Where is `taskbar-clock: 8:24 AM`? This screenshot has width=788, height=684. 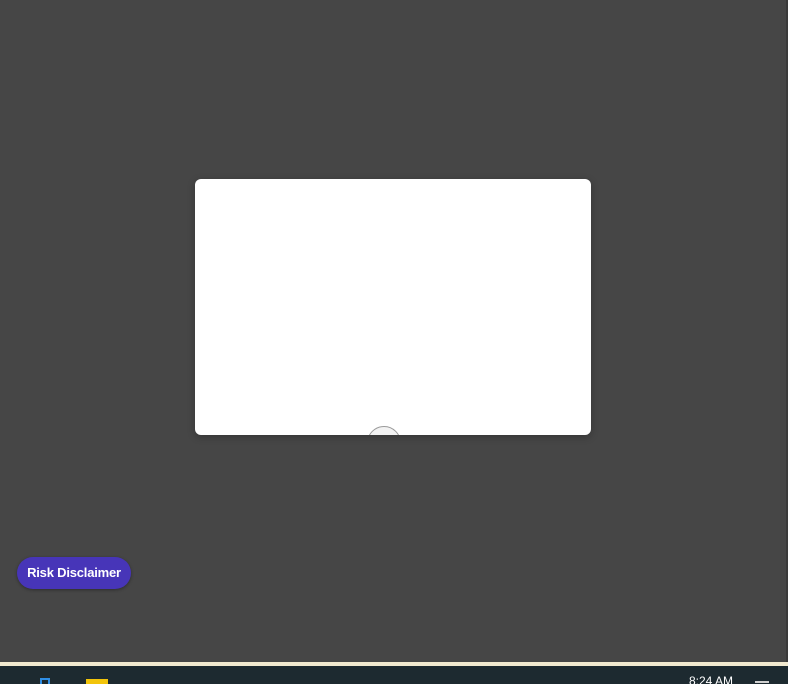 taskbar-clock: 8:24 AM is located at coordinates (711, 679).